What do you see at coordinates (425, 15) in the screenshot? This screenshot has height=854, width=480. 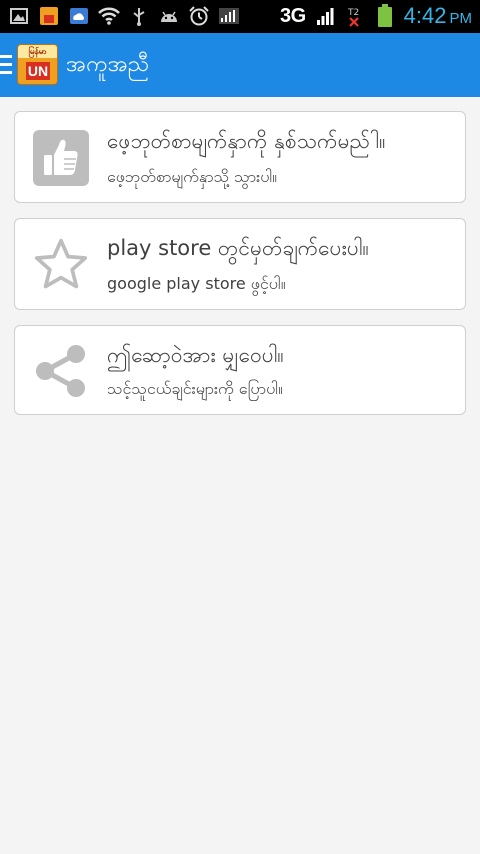 I see `clock-time: 4:42` at bounding box center [425, 15].